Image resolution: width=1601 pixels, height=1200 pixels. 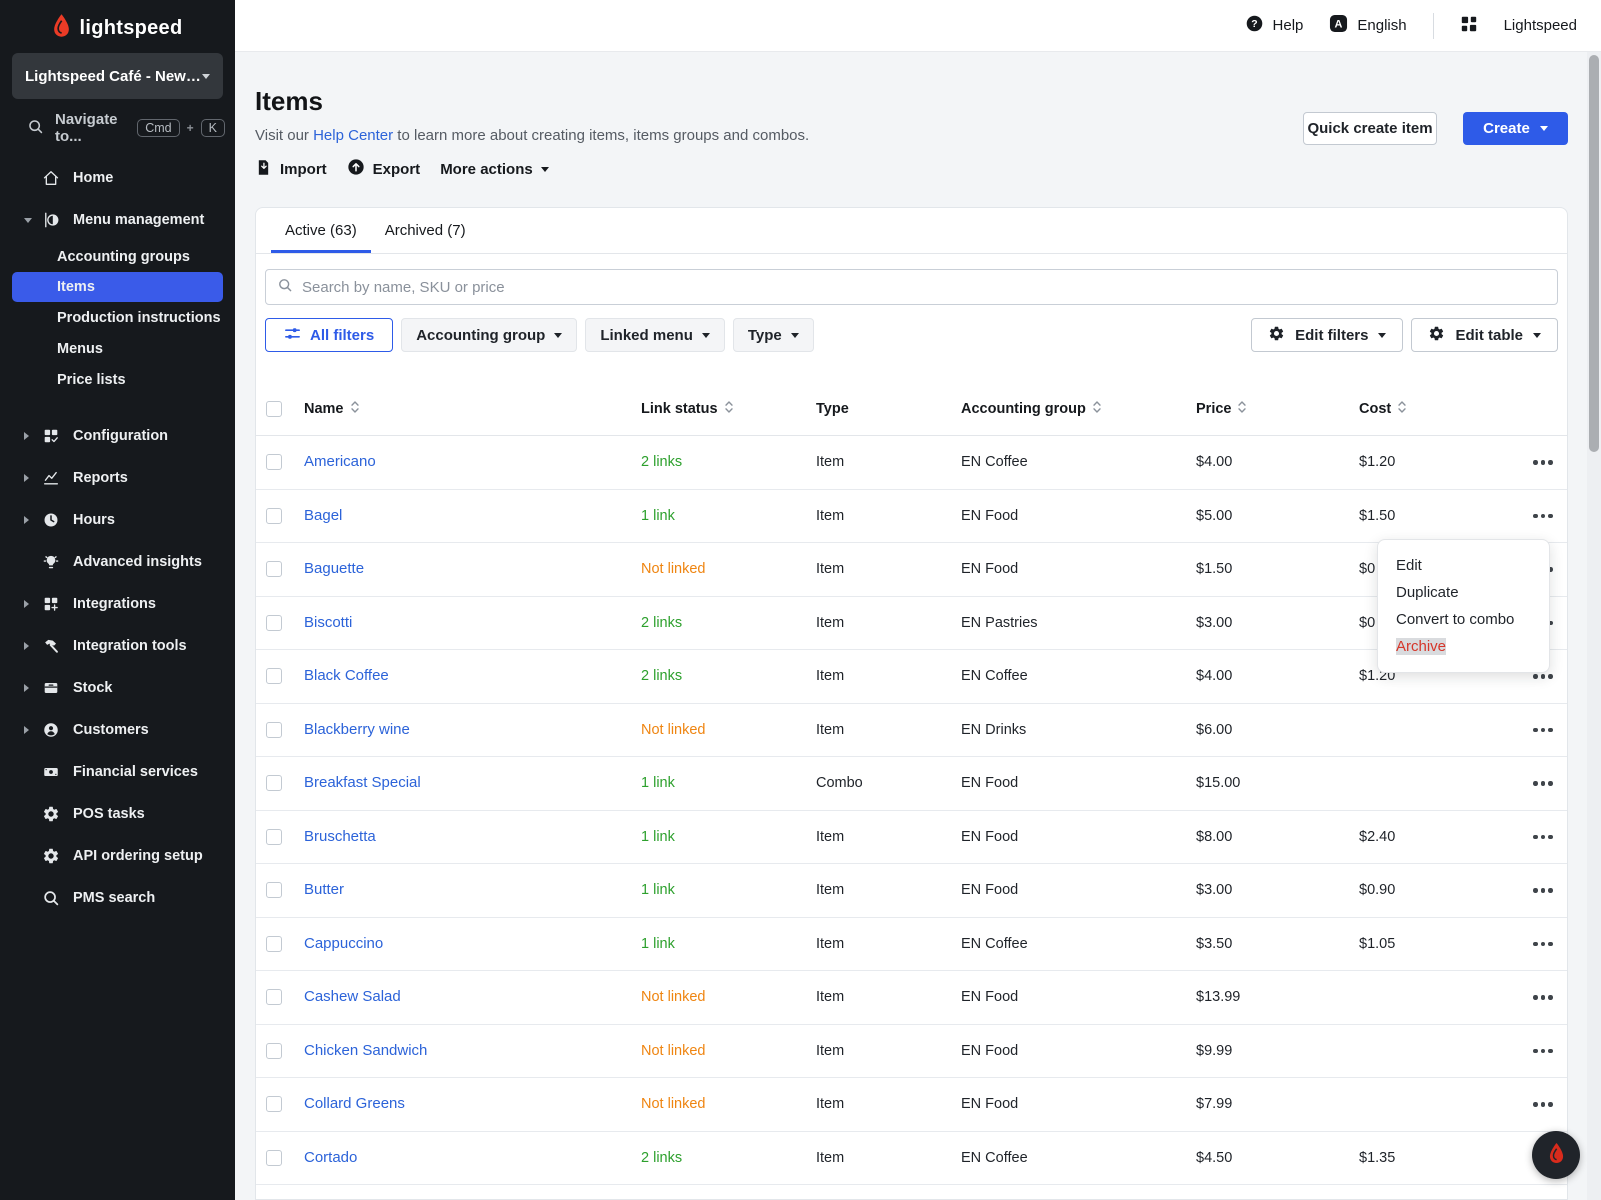 I want to click on language-label: English, so click(x=1382, y=25).